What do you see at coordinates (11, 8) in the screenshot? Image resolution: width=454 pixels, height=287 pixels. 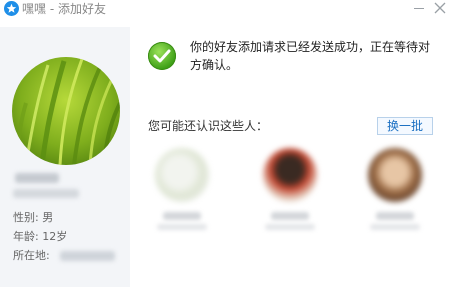 I see `app-logo-icon` at bounding box center [11, 8].